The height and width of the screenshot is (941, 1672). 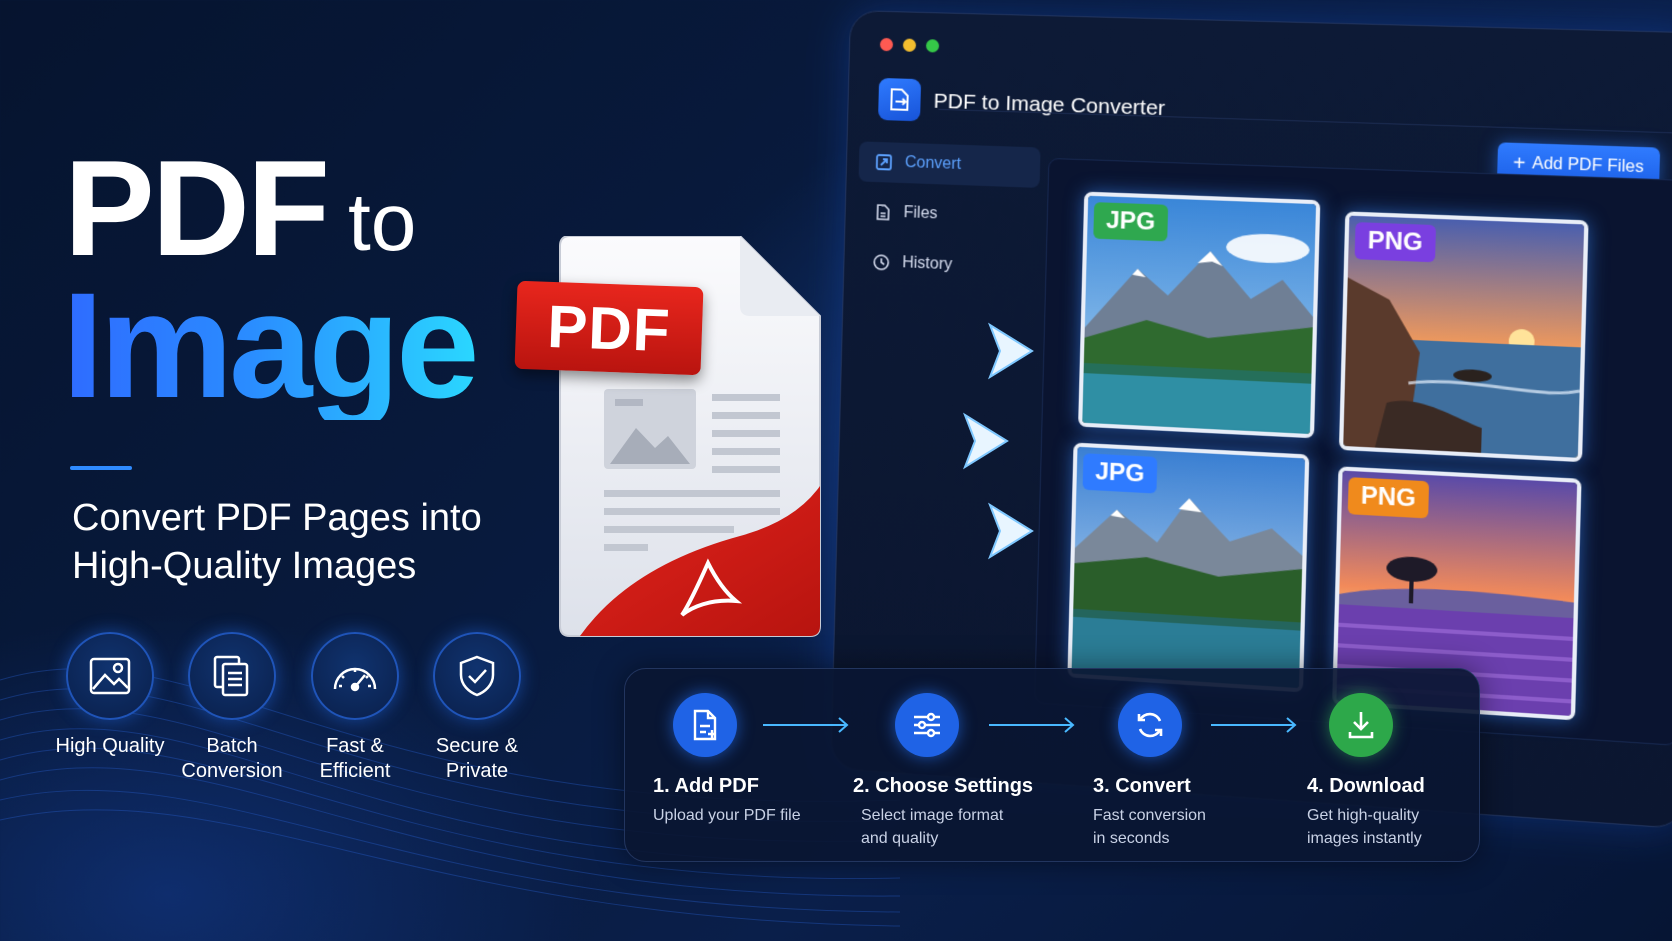 What do you see at coordinates (1587, 165) in the screenshot?
I see `add-pdf-files-label: Add PDF Files` at bounding box center [1587, 165].